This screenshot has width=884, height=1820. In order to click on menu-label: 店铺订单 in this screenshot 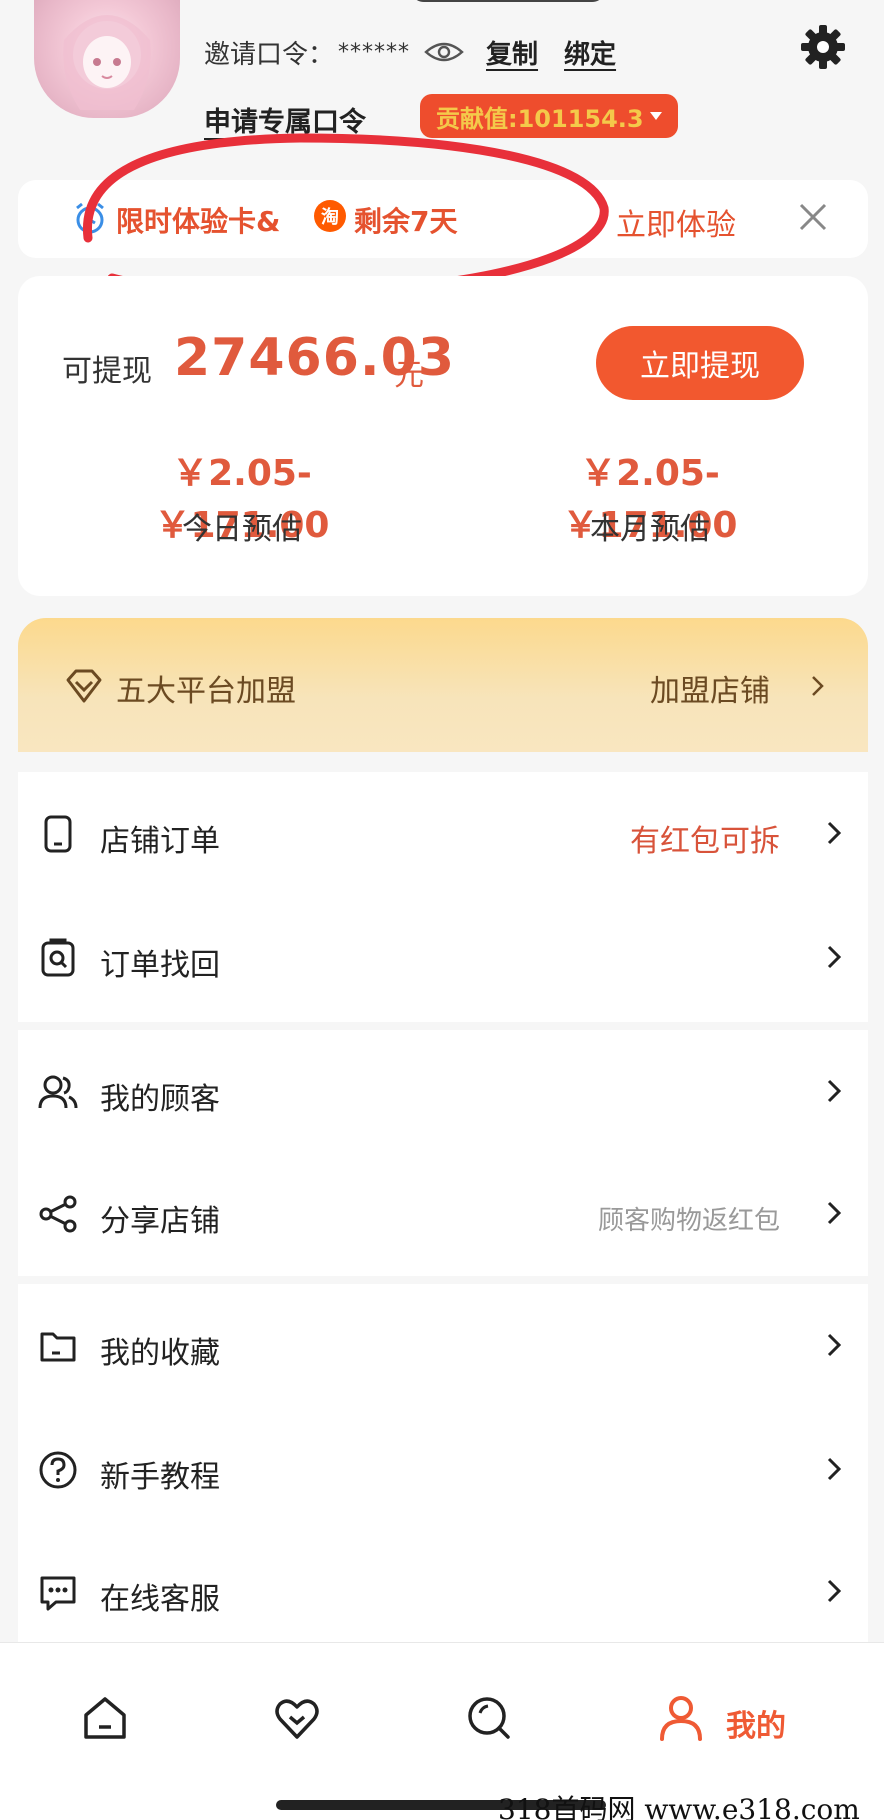, I will do `click(160, 841)`.